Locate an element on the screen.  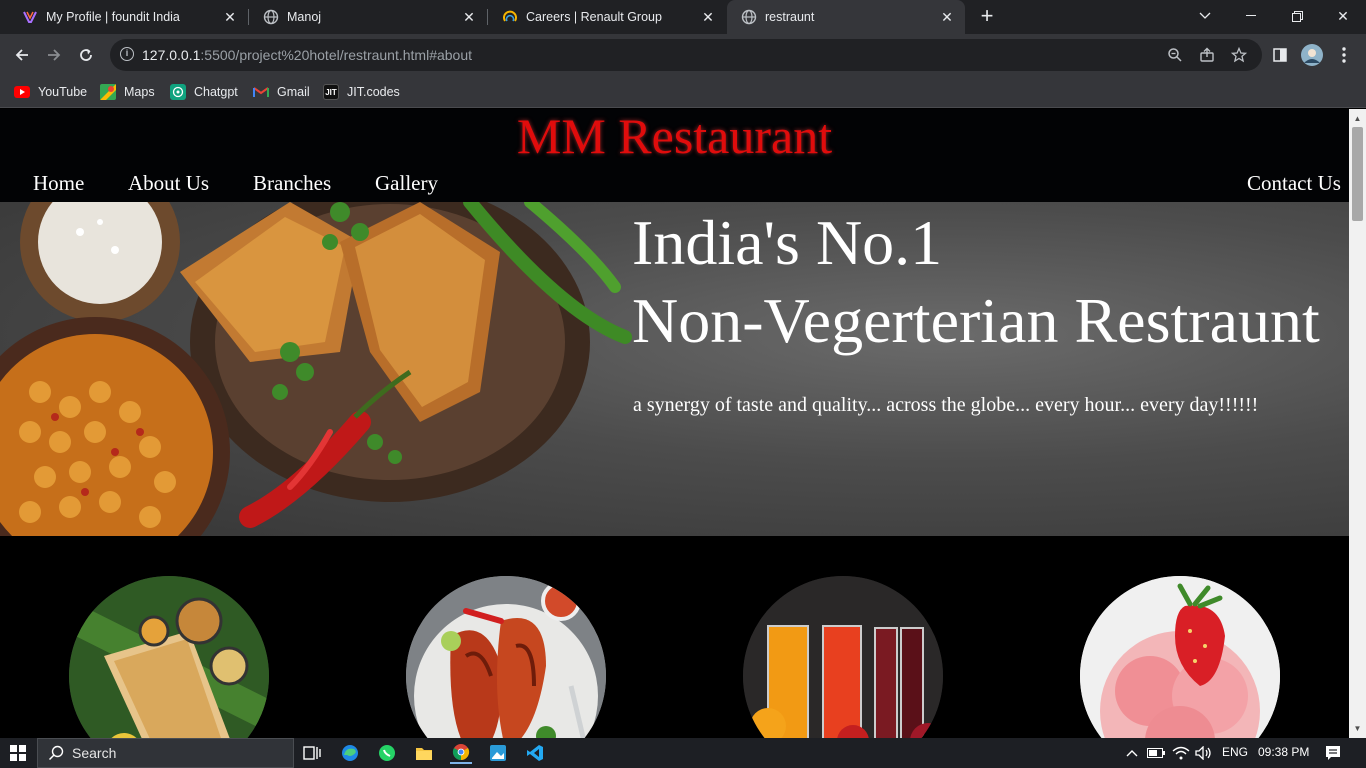
tab-title: Manoj is located at coordinates (304, 17).